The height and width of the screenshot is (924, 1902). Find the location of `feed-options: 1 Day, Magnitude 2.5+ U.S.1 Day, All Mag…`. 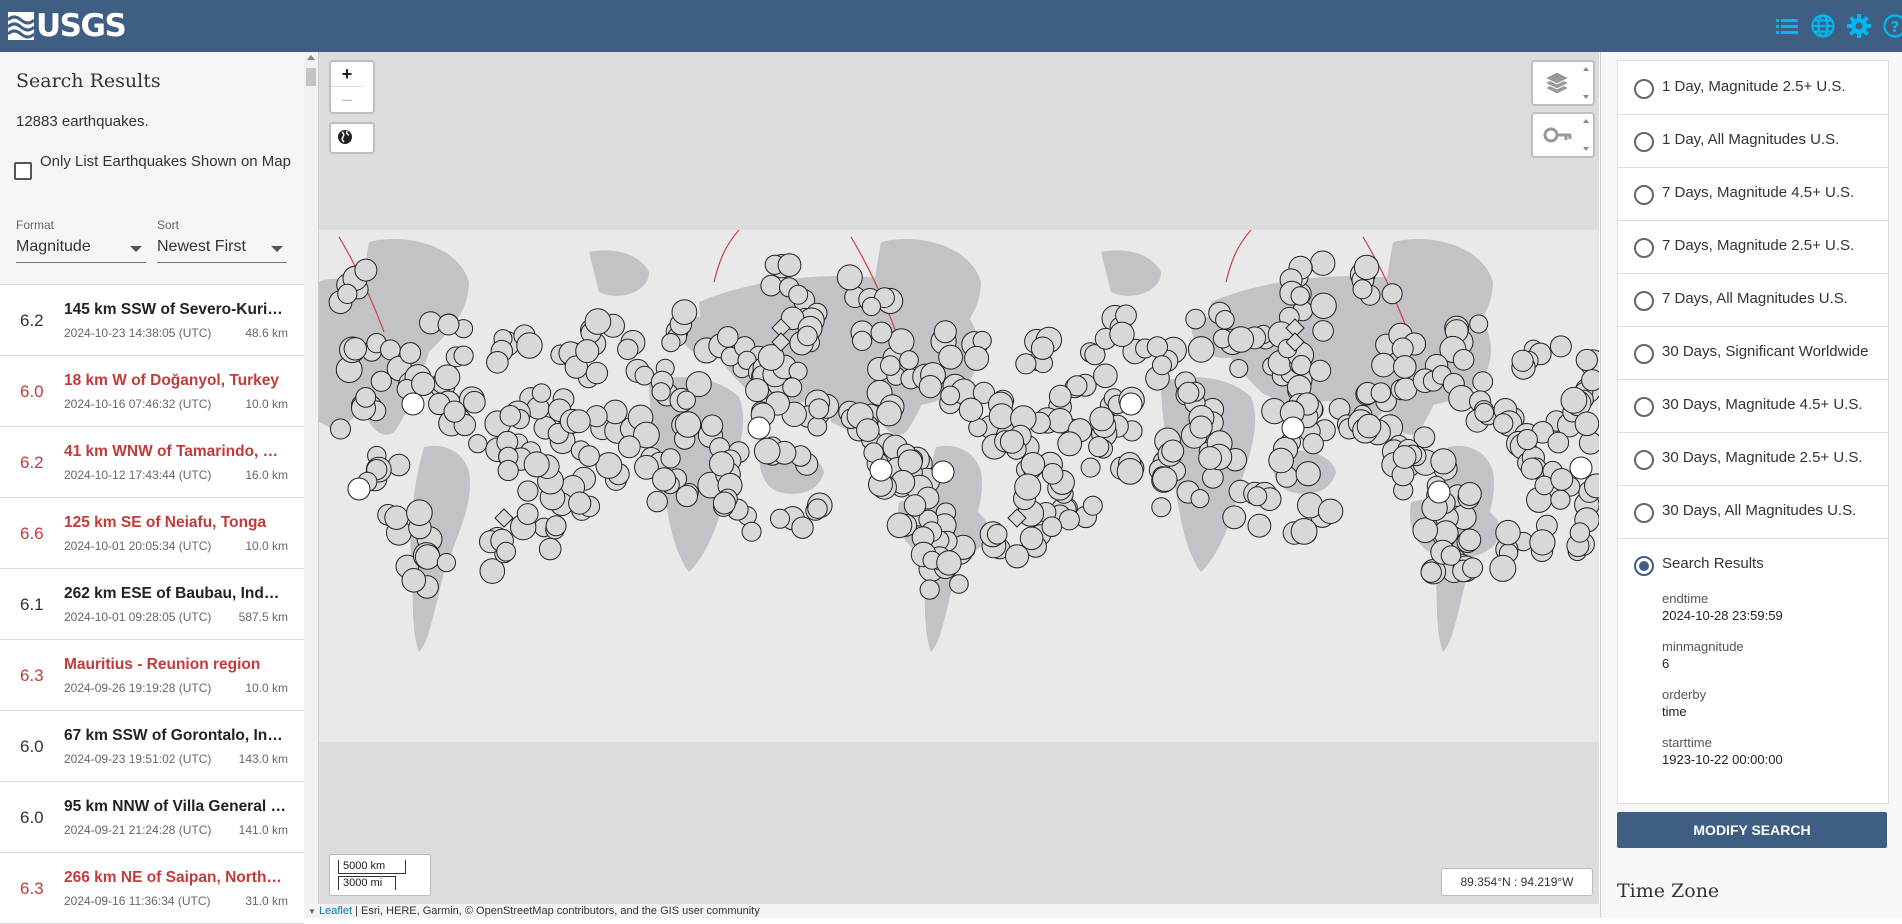

feed-options: 1 Day, Magnitude 2.5+ U.S.1 Day, All Mag… is located at coordinates (1753, 432).